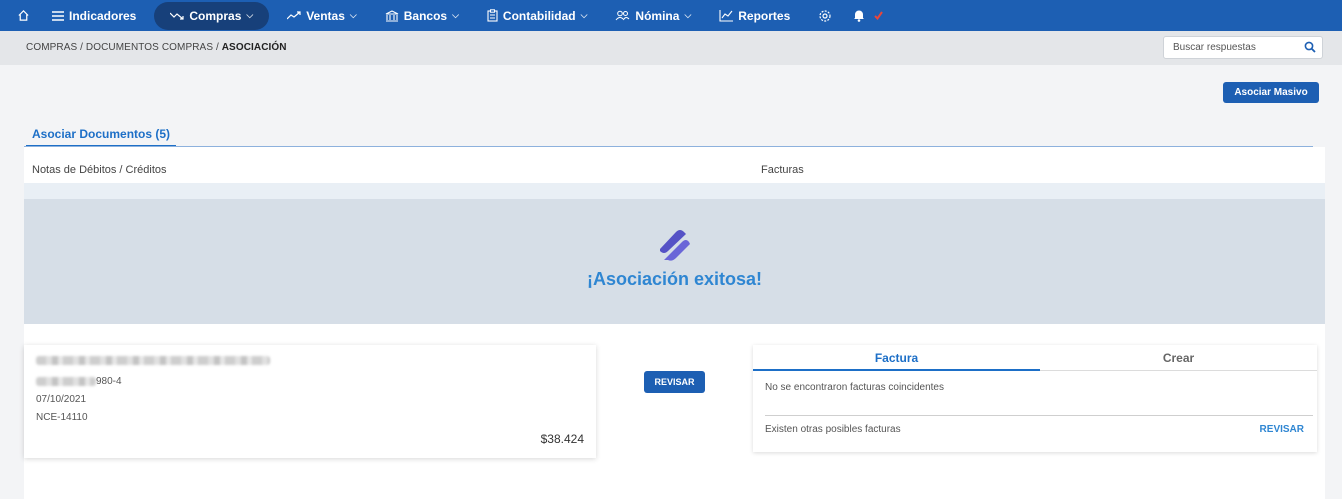 Image resolution: width=1342 pixels, height=499 pixels. What do you see at coordinates (1282, 429) in the screenshot?
I see `revisar-link: REVISAR` at bounding box center [1282, 429].